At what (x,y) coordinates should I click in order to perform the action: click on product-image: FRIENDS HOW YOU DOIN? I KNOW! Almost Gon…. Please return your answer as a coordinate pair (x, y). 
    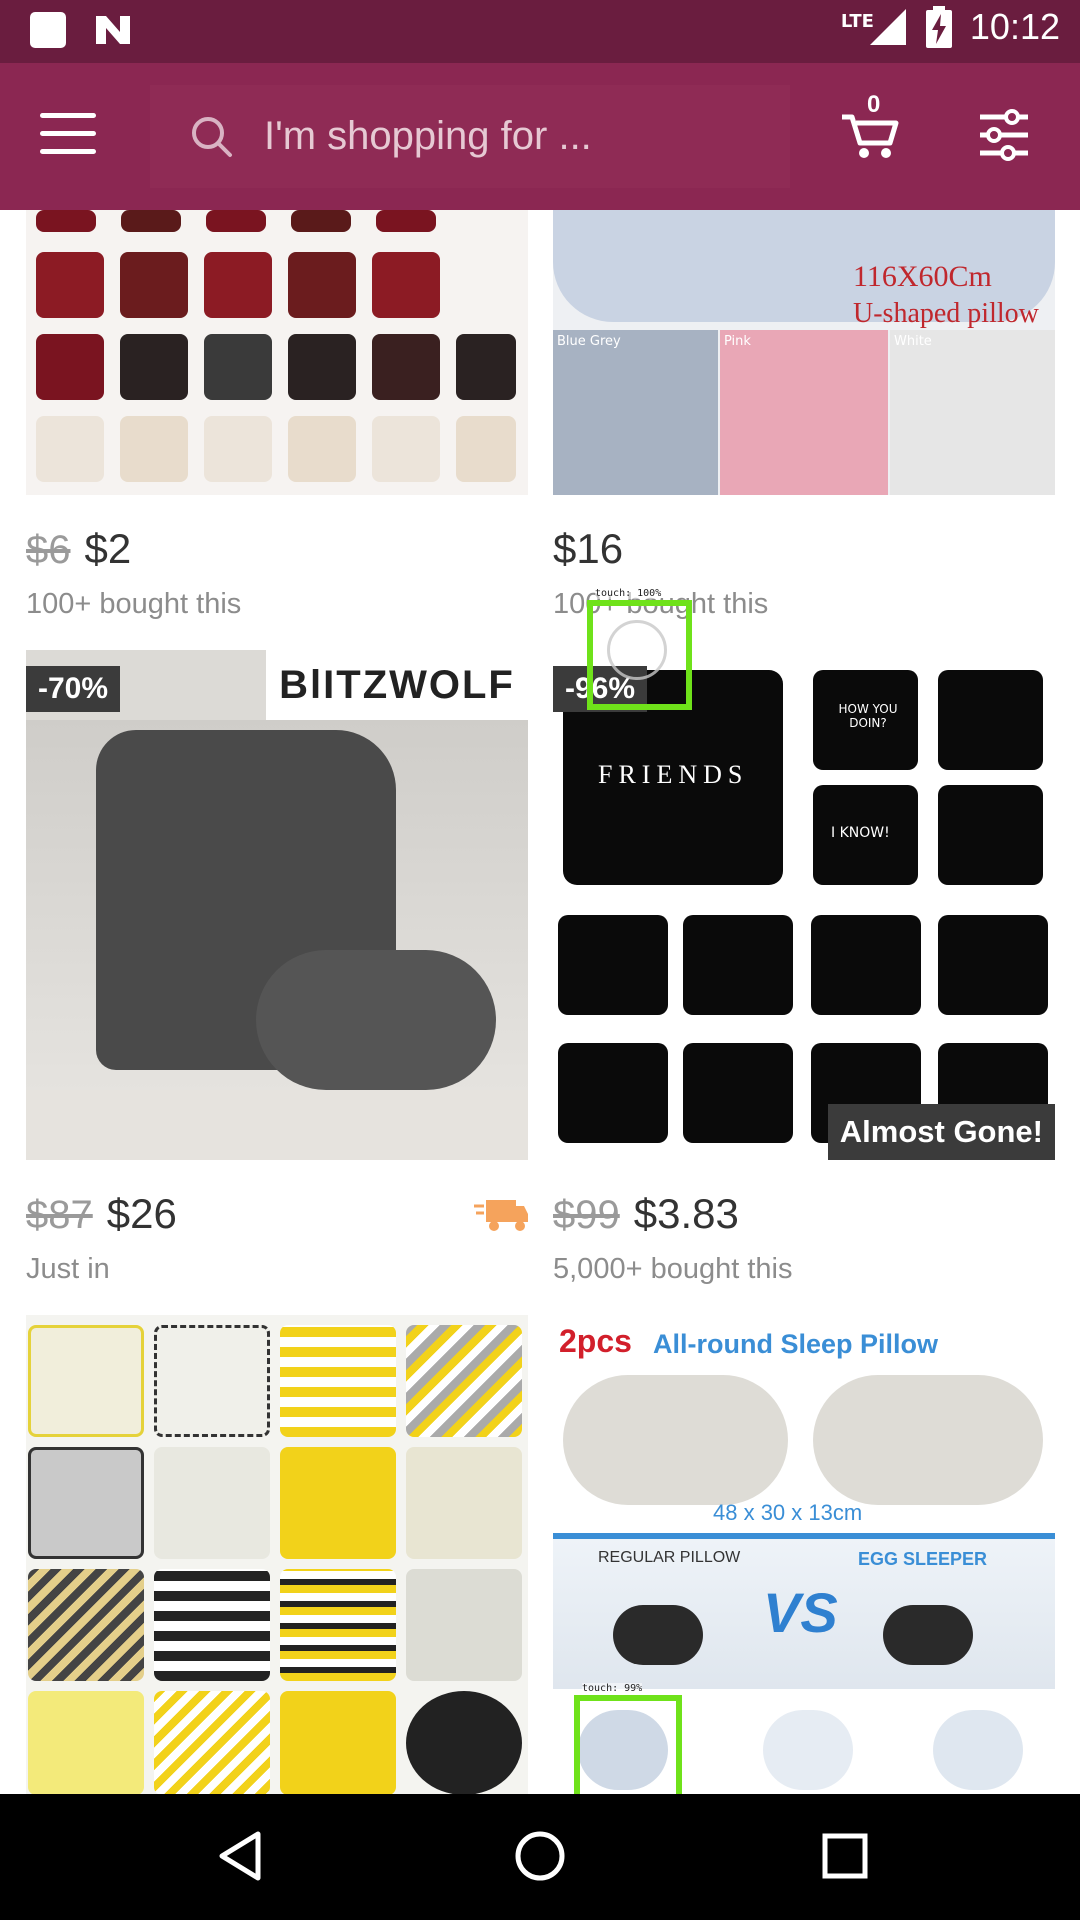
    Looking at the image, I should click on (804, 905).